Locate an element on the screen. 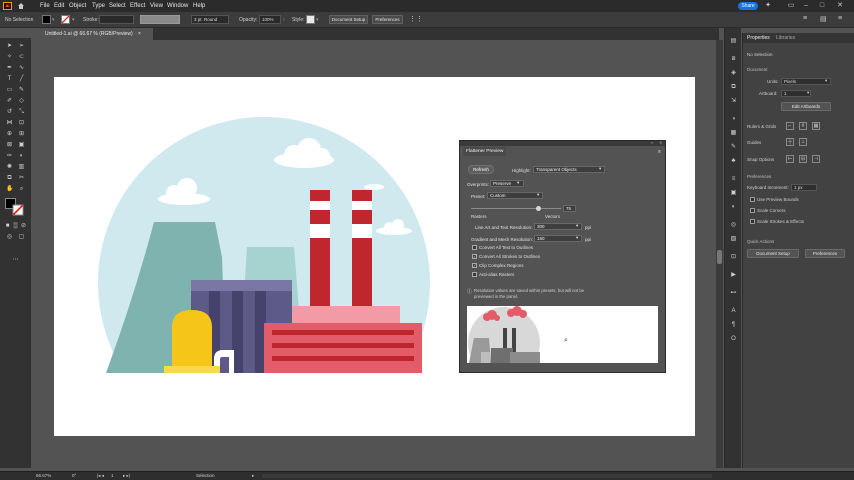 This screenshot has height=480, width=854. preset-select: Custom is located at coordinates (515, 195).